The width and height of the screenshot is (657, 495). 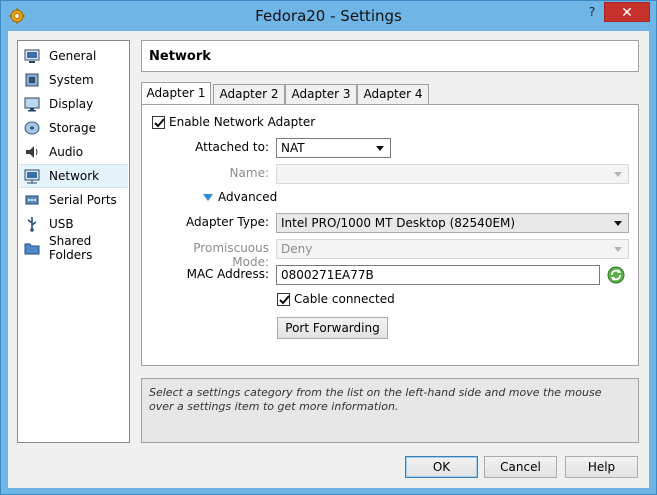 What do you see at coordinates (227, 222) in the screenshot?
I see `adapter-type-label: Adapter Type:` at bounding box center [227, 222].